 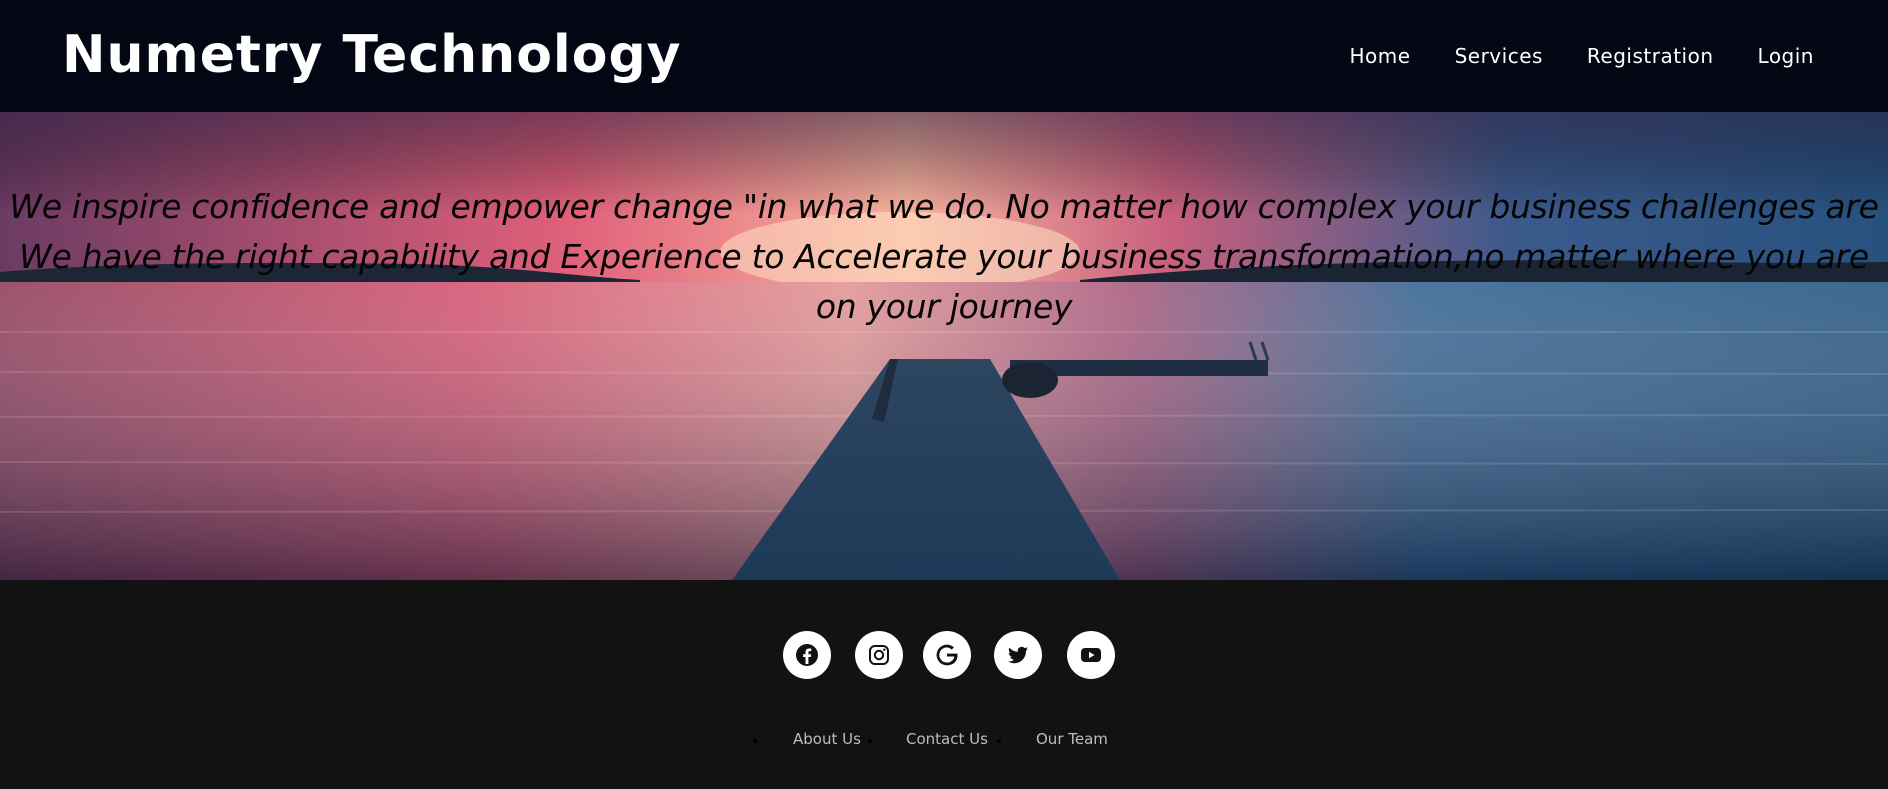 I want to click on youtube-button, so click(x=1091, y=655).